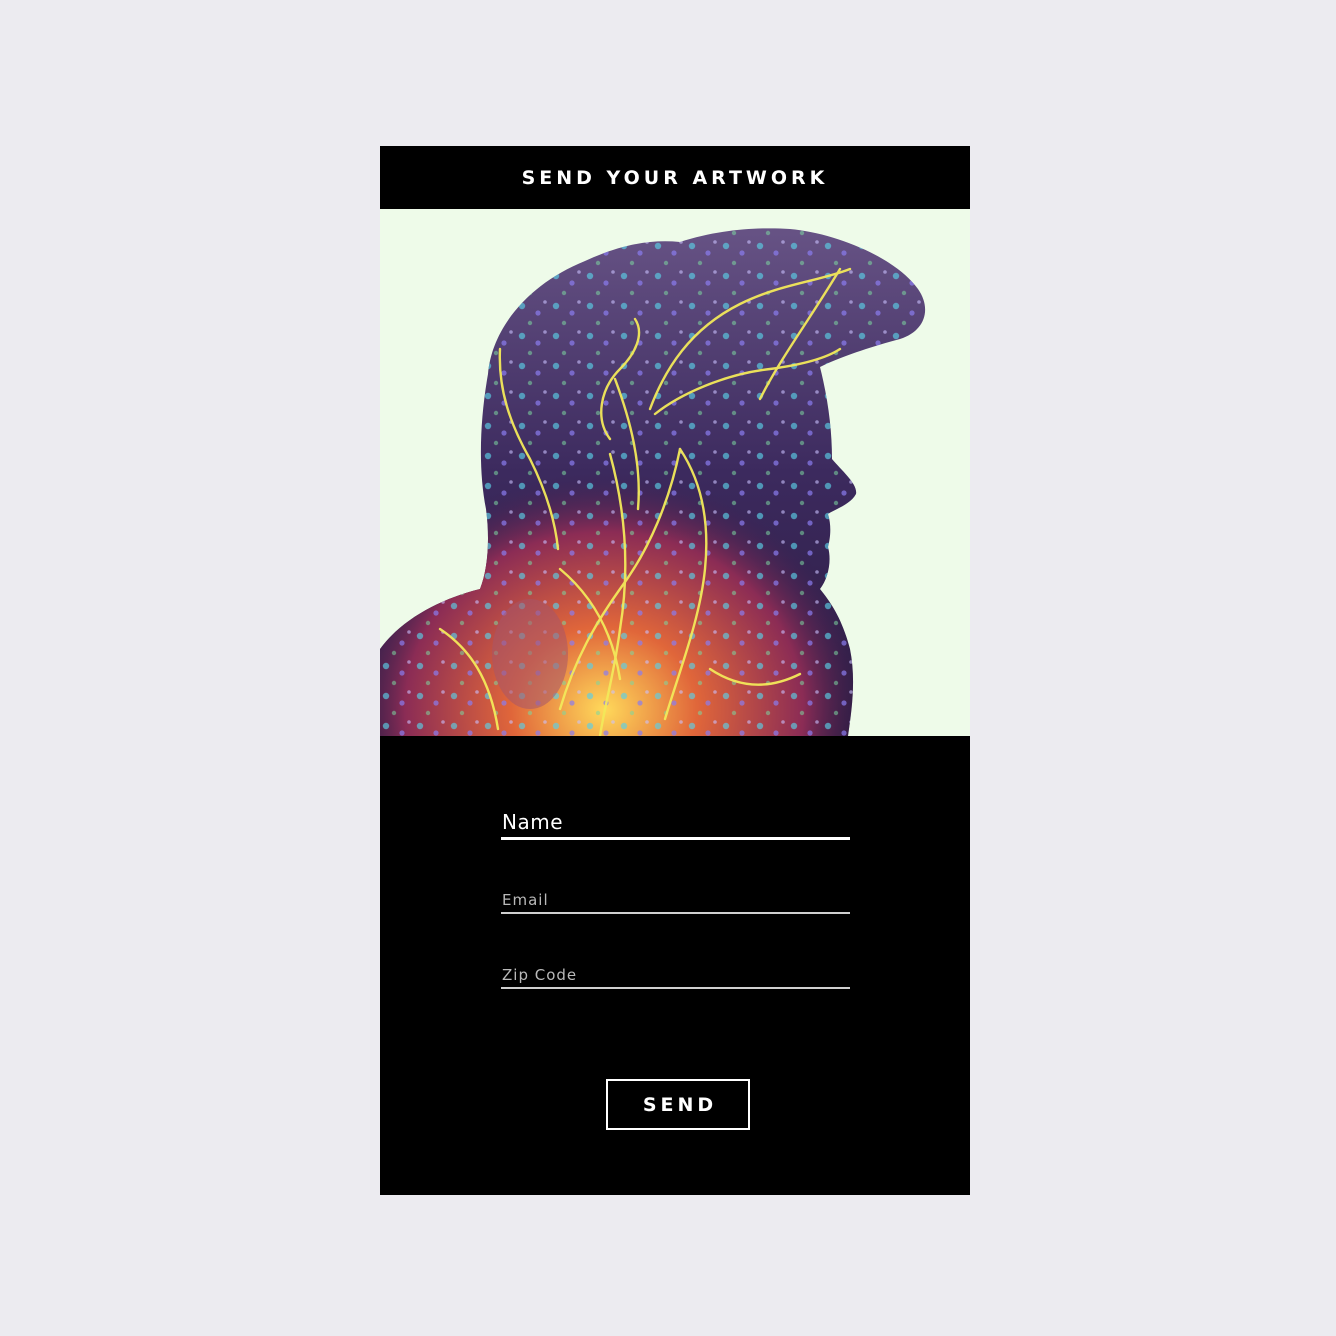 The width and height of the screenshot is (1336, 1336). I want to click on email-field: Email, so click(675, 902).